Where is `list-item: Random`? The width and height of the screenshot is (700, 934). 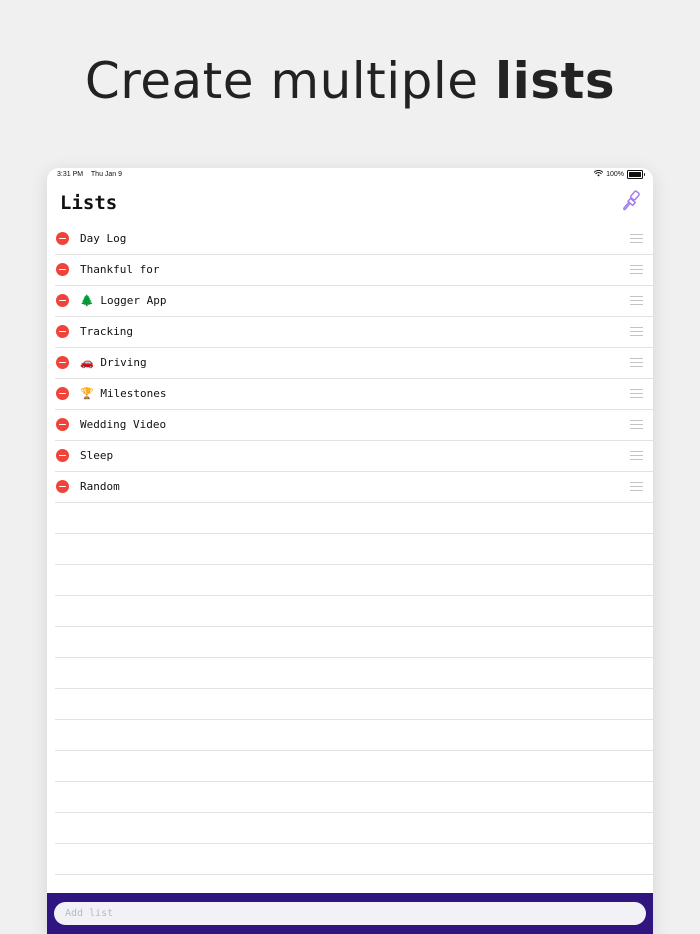 list-item: Random is located at coordinates (354, 487).